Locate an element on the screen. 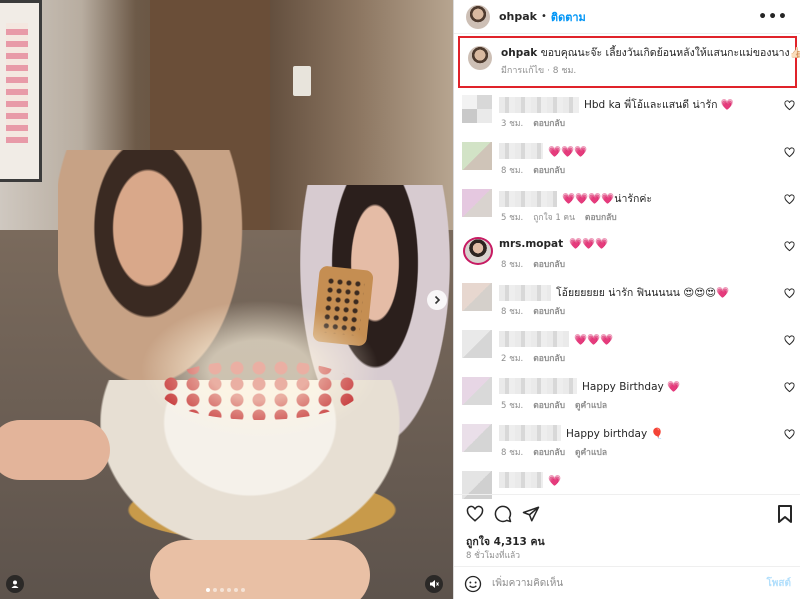  comment-meta: 8 ชม. ตอบกลับ ดูคำแปล is located at coordinates (554, 452).